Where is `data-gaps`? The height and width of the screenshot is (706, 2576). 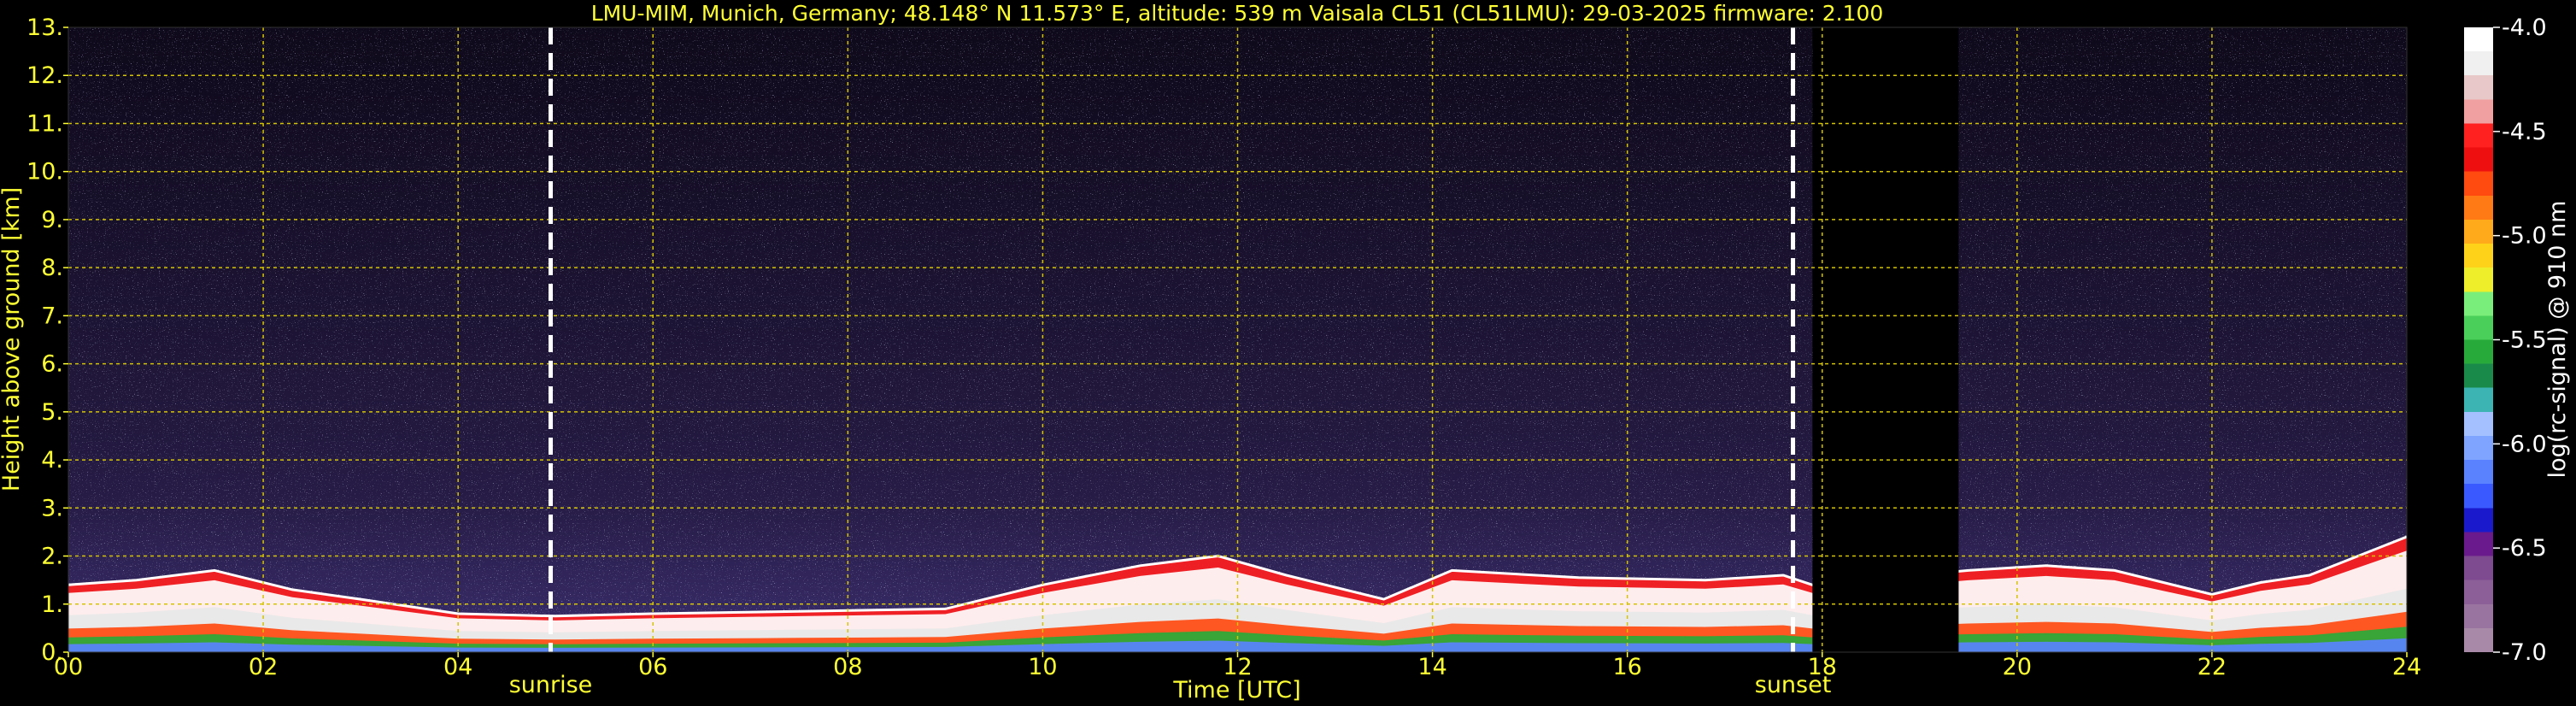
data-gaps is located at coordinates (1886, 339).